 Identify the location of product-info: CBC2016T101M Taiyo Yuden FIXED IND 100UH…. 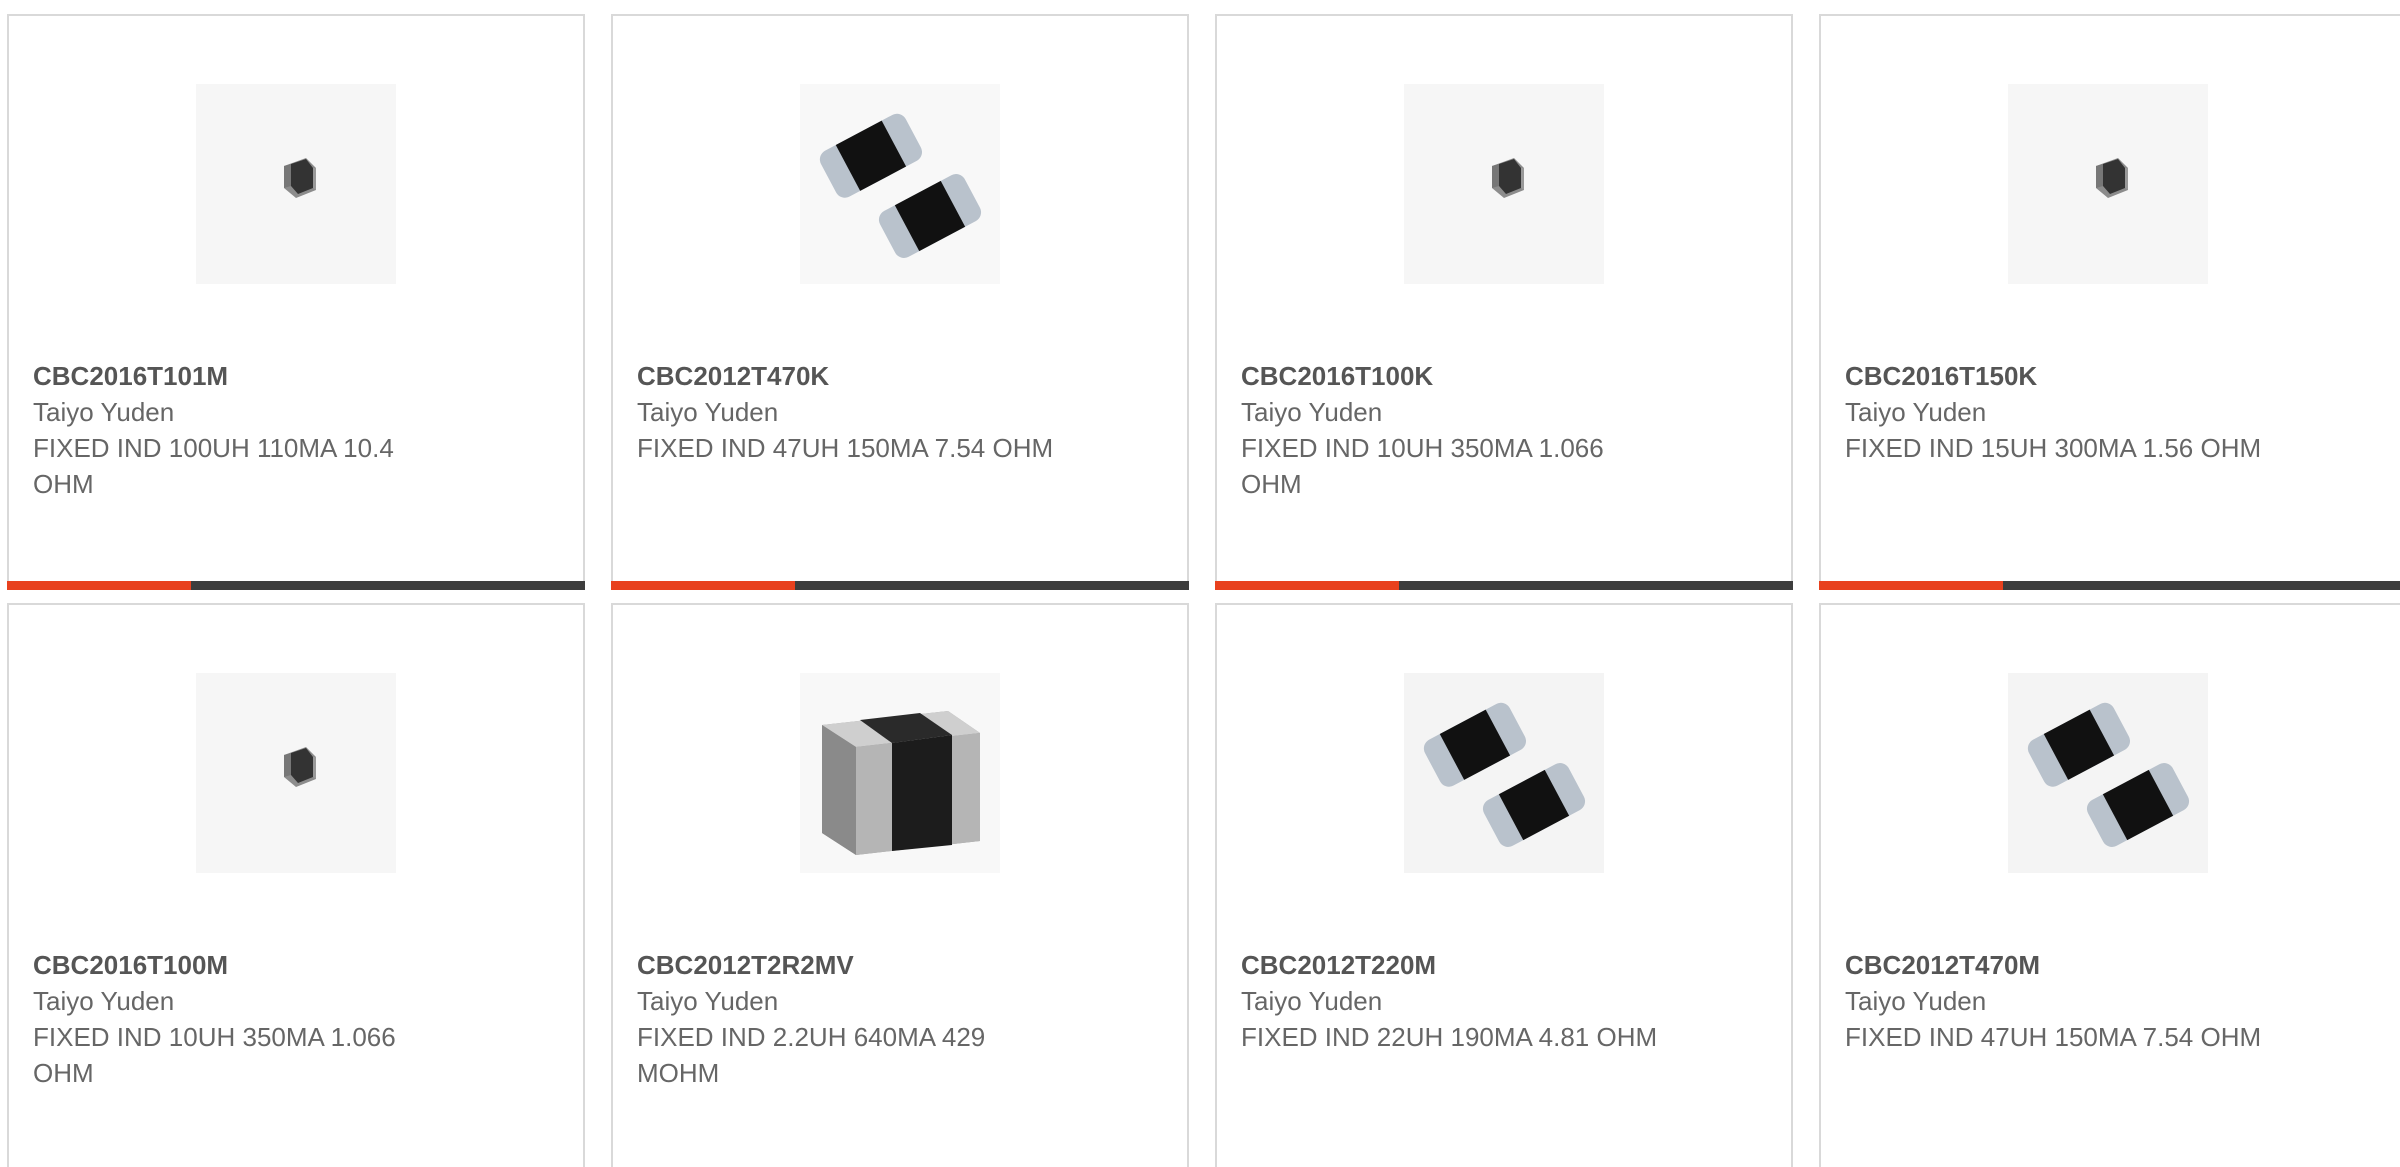
(243, 430).